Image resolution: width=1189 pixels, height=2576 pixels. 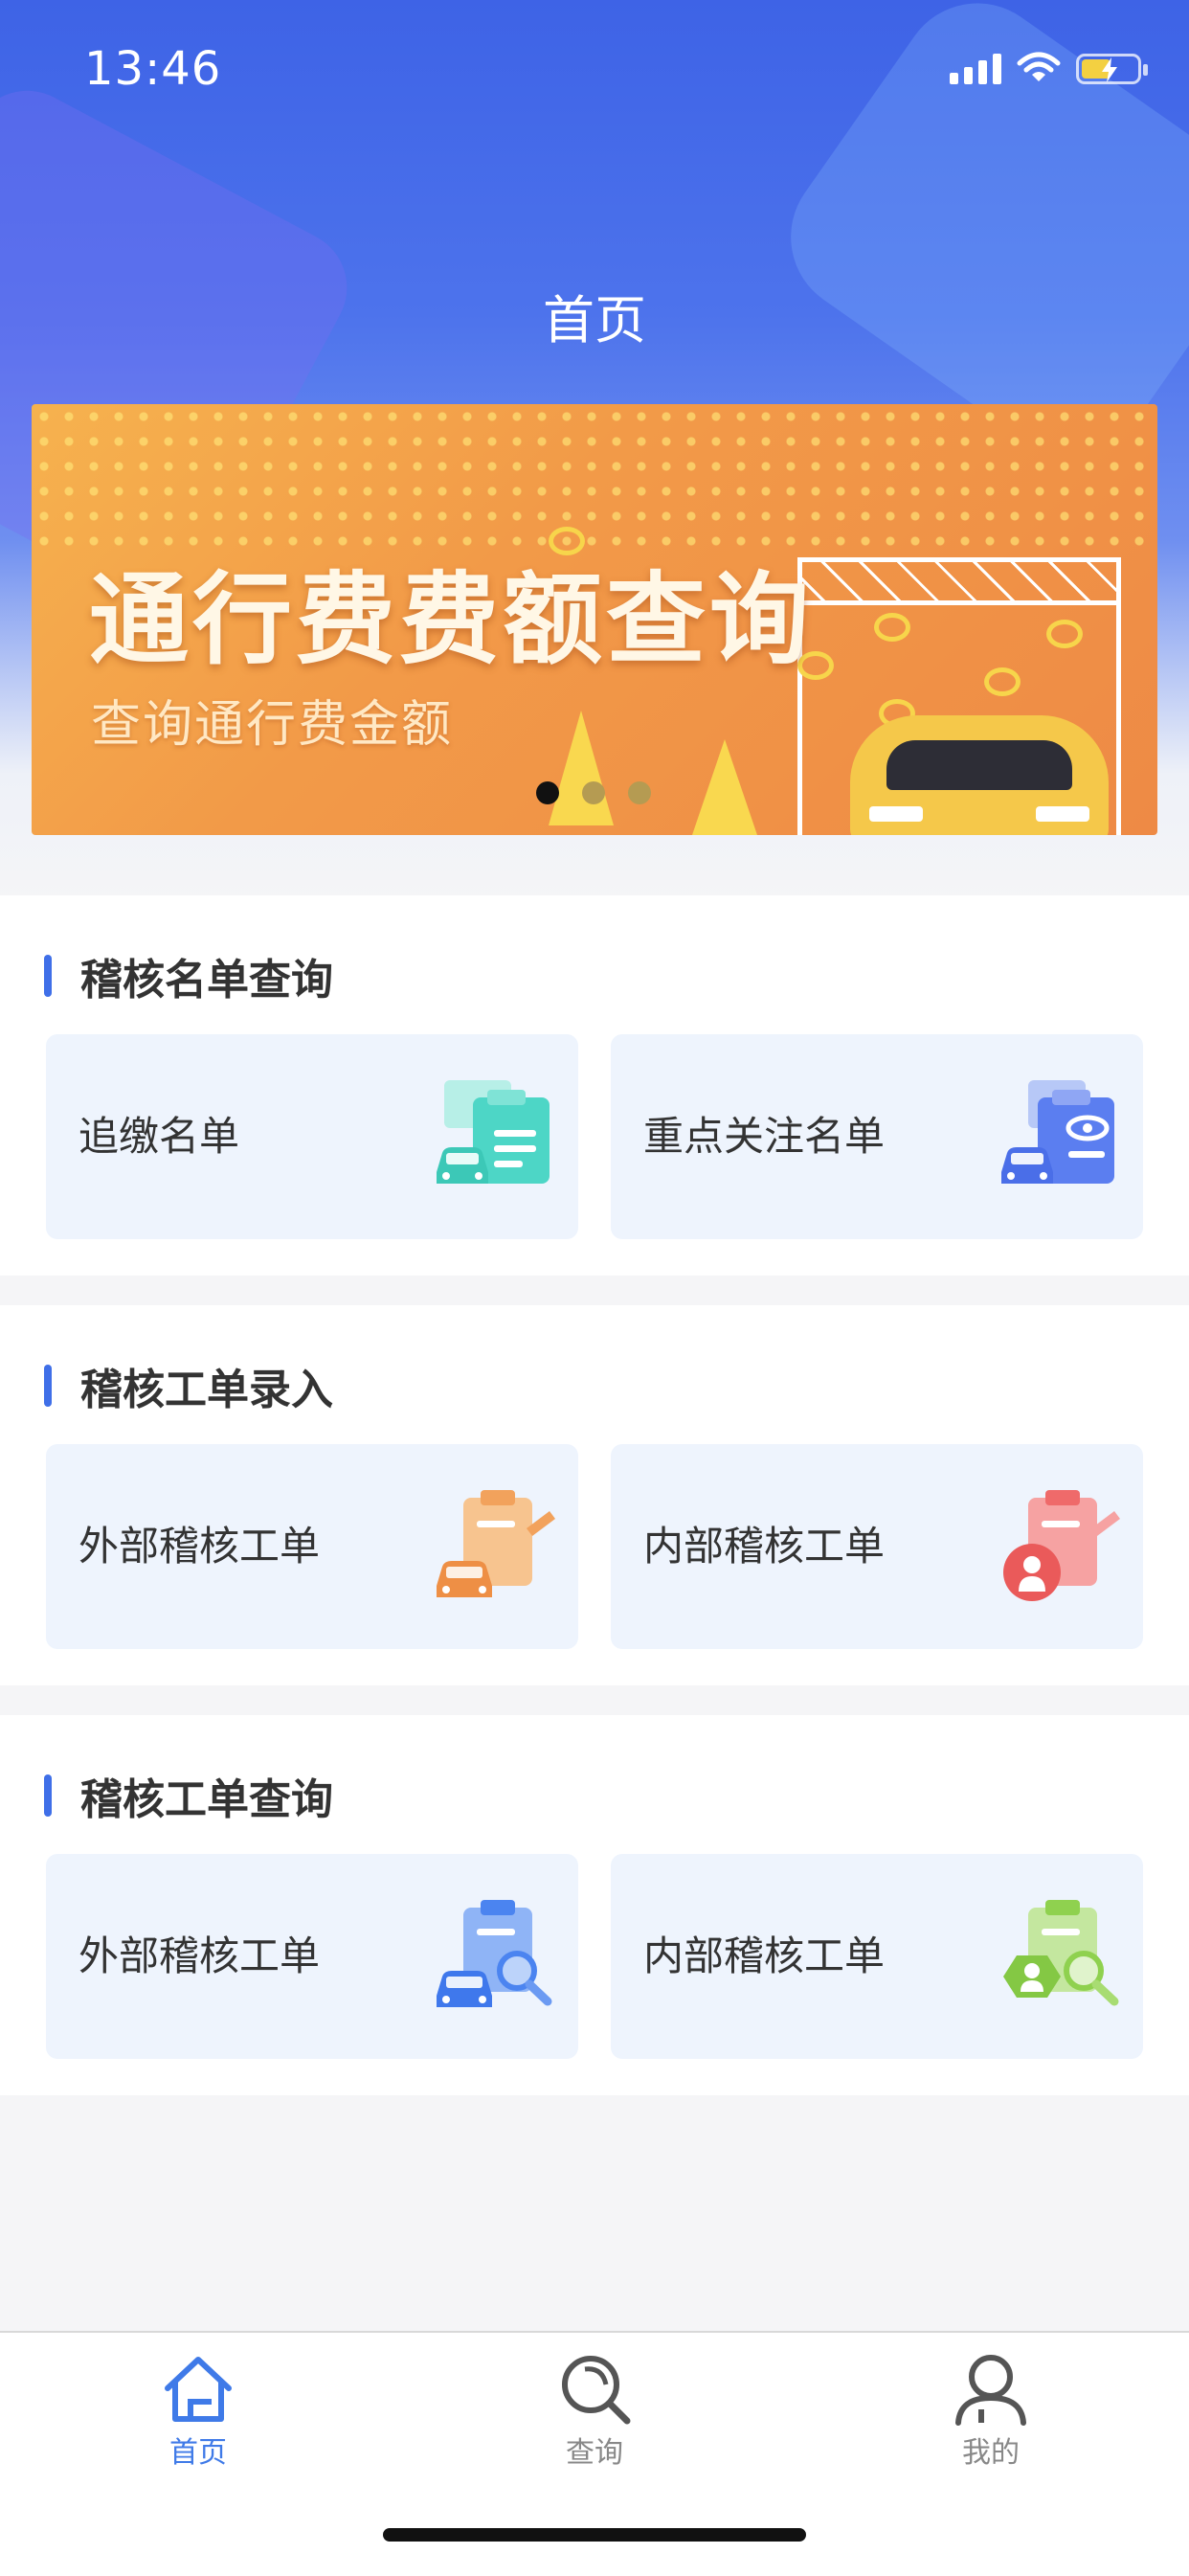 I want to click on section-work-order-query: 稽核工单查询 外部稽核工单 内部稽核工单, so click(x=594, y=1905).